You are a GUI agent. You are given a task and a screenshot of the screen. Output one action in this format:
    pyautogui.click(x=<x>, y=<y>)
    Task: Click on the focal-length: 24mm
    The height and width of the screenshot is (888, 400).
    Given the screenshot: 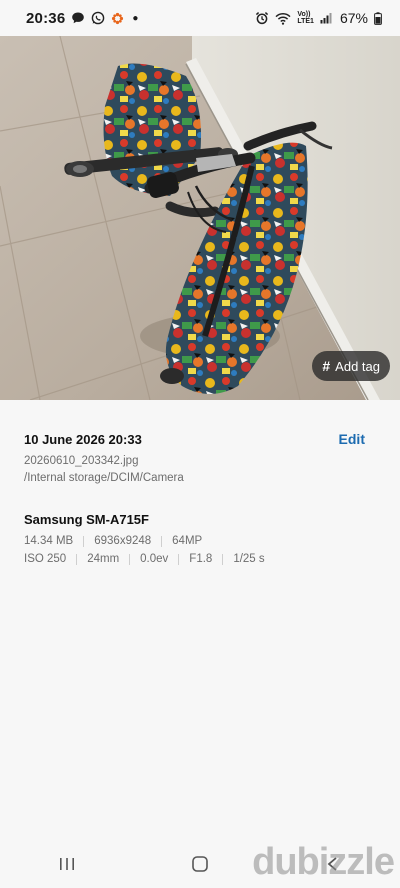 What is the action you would take?
    pyautogui.click(x=103, y=559)
    